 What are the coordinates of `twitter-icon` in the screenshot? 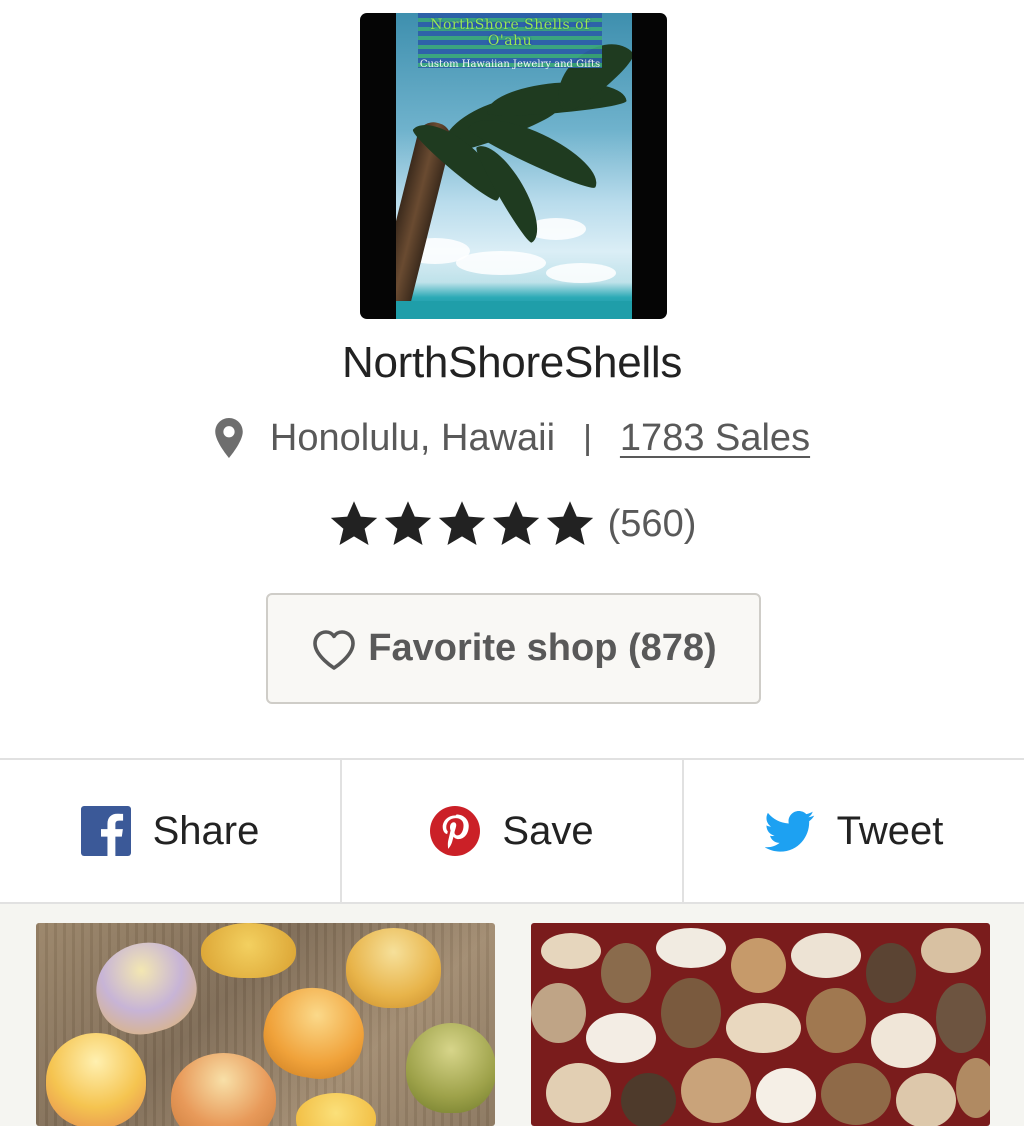 It's located at (789, 831).